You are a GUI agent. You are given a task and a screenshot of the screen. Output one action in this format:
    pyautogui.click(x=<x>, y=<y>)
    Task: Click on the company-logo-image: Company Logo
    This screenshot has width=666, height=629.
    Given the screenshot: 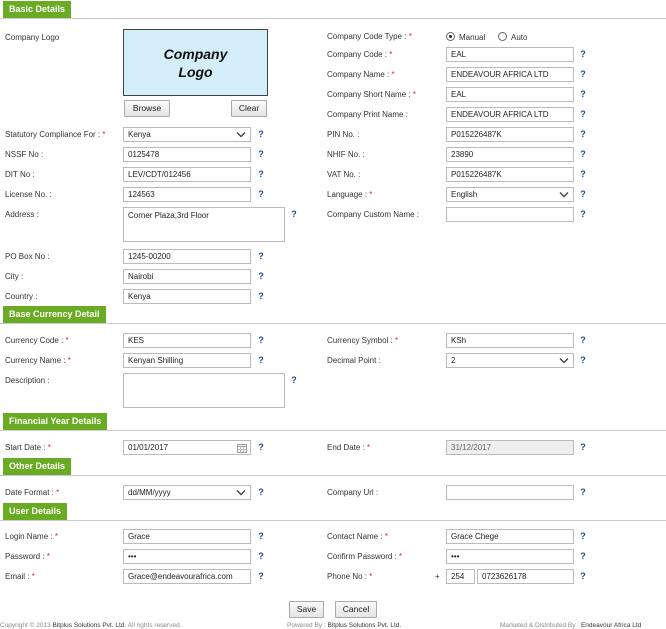 What is the action you would take?
    pyautogui.click(x=195, y=62)
    